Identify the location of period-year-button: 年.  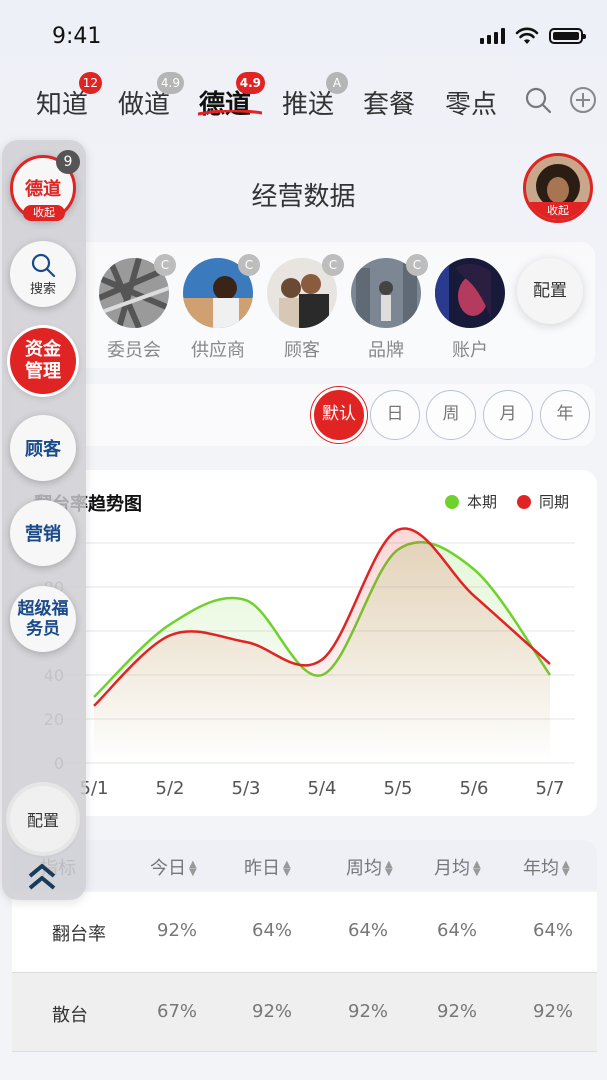
(565, 415).